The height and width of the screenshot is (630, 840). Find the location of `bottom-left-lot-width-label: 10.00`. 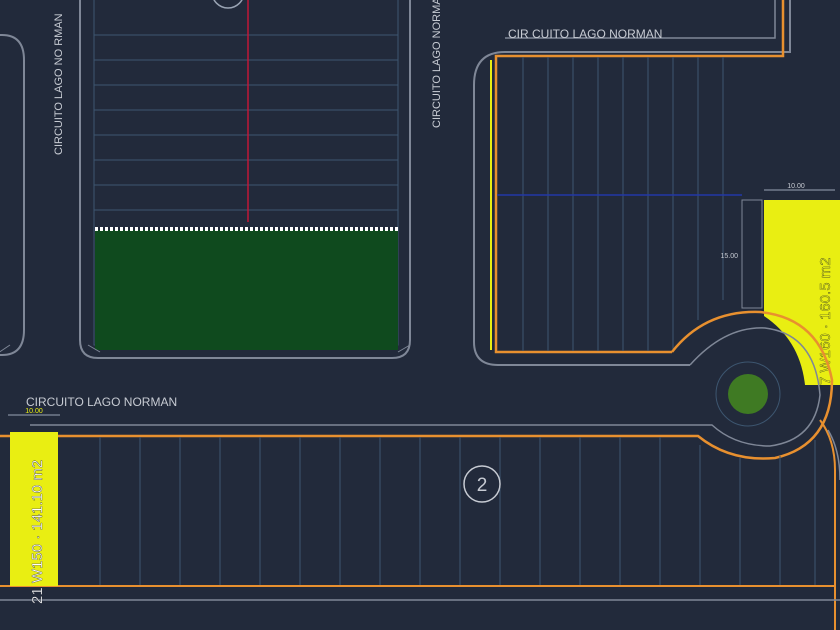

bottom-left-lot-width-label: 10.00 is located at coordinates (34, 411).